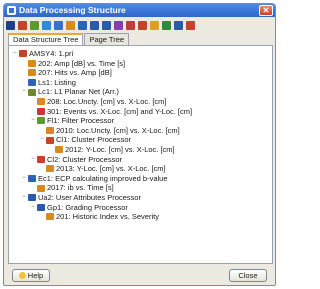 The height and width of the screenshot is (289, 320). What do you see at coordinates (81, 121) in the screenshot?
I see `tree-node-label: Fl1: Filter Processor` at bounding box center [81, 121].